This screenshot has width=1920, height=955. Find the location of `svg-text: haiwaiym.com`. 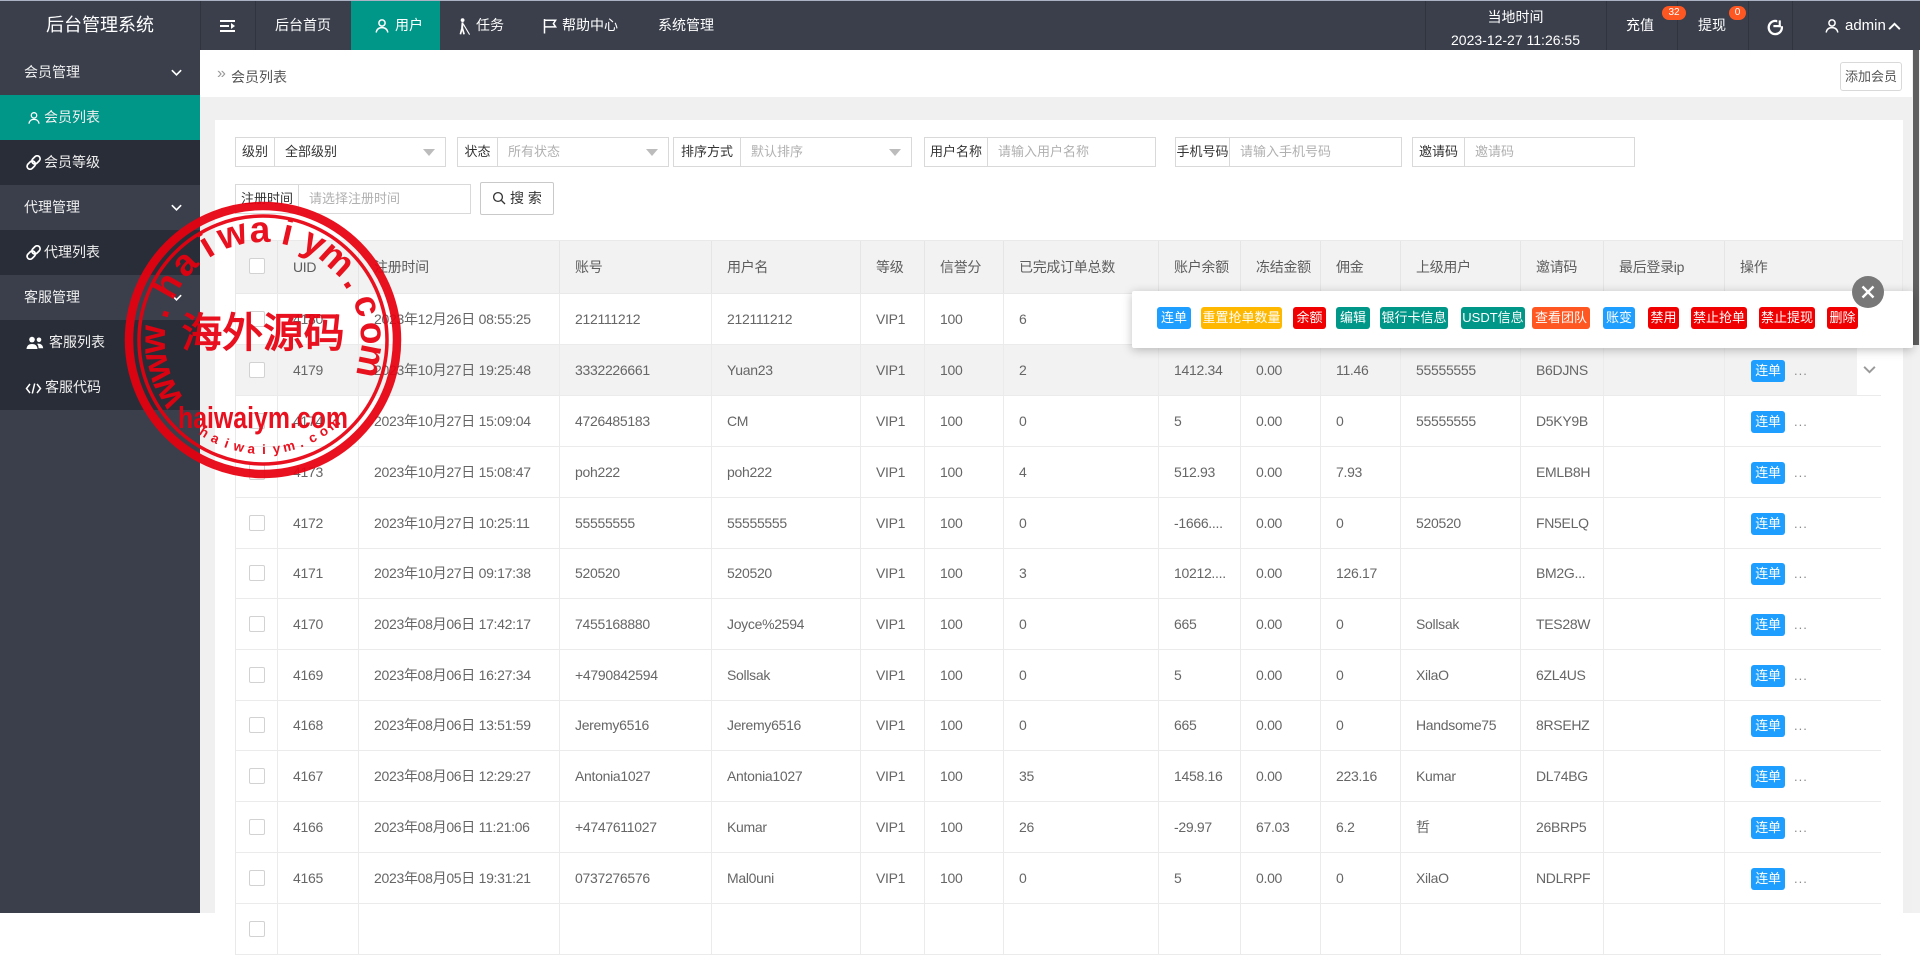

svg-text: haiwaiym.com is located at coordinates (263, 417).